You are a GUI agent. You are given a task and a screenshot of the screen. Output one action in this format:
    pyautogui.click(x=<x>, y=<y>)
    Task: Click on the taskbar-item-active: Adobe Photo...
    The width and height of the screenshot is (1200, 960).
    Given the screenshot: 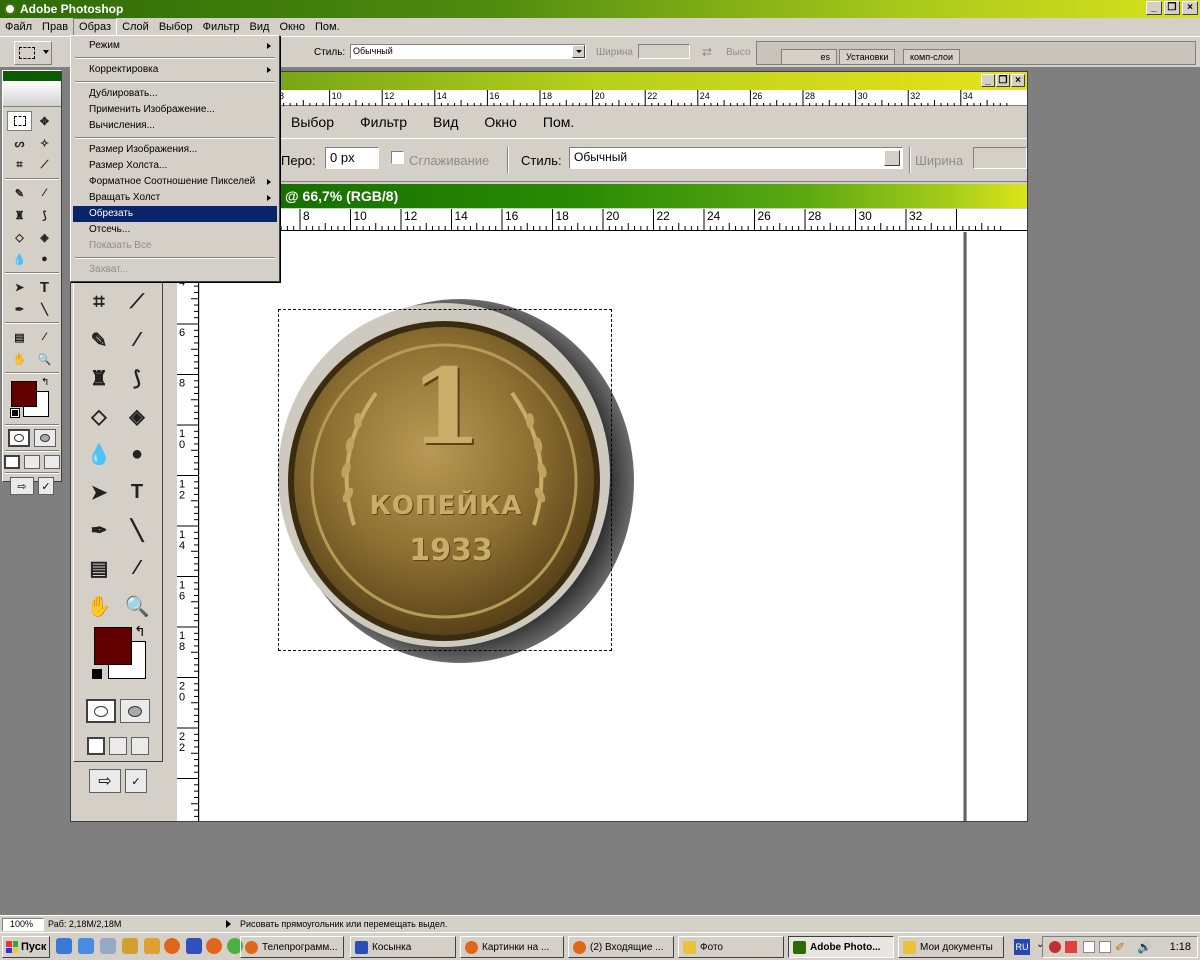 What is the action you would take?
    pyautogui.click(x=841, y=947)
    